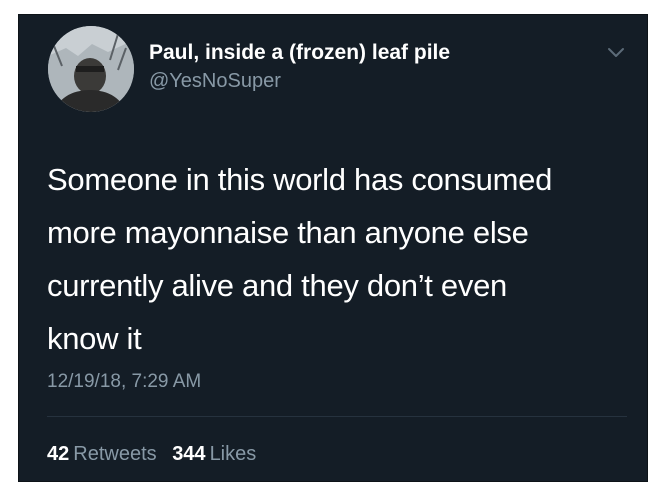  I want to click on tweet-timestamp: 12/19/18, 7:29 AM, so click(124, 382).